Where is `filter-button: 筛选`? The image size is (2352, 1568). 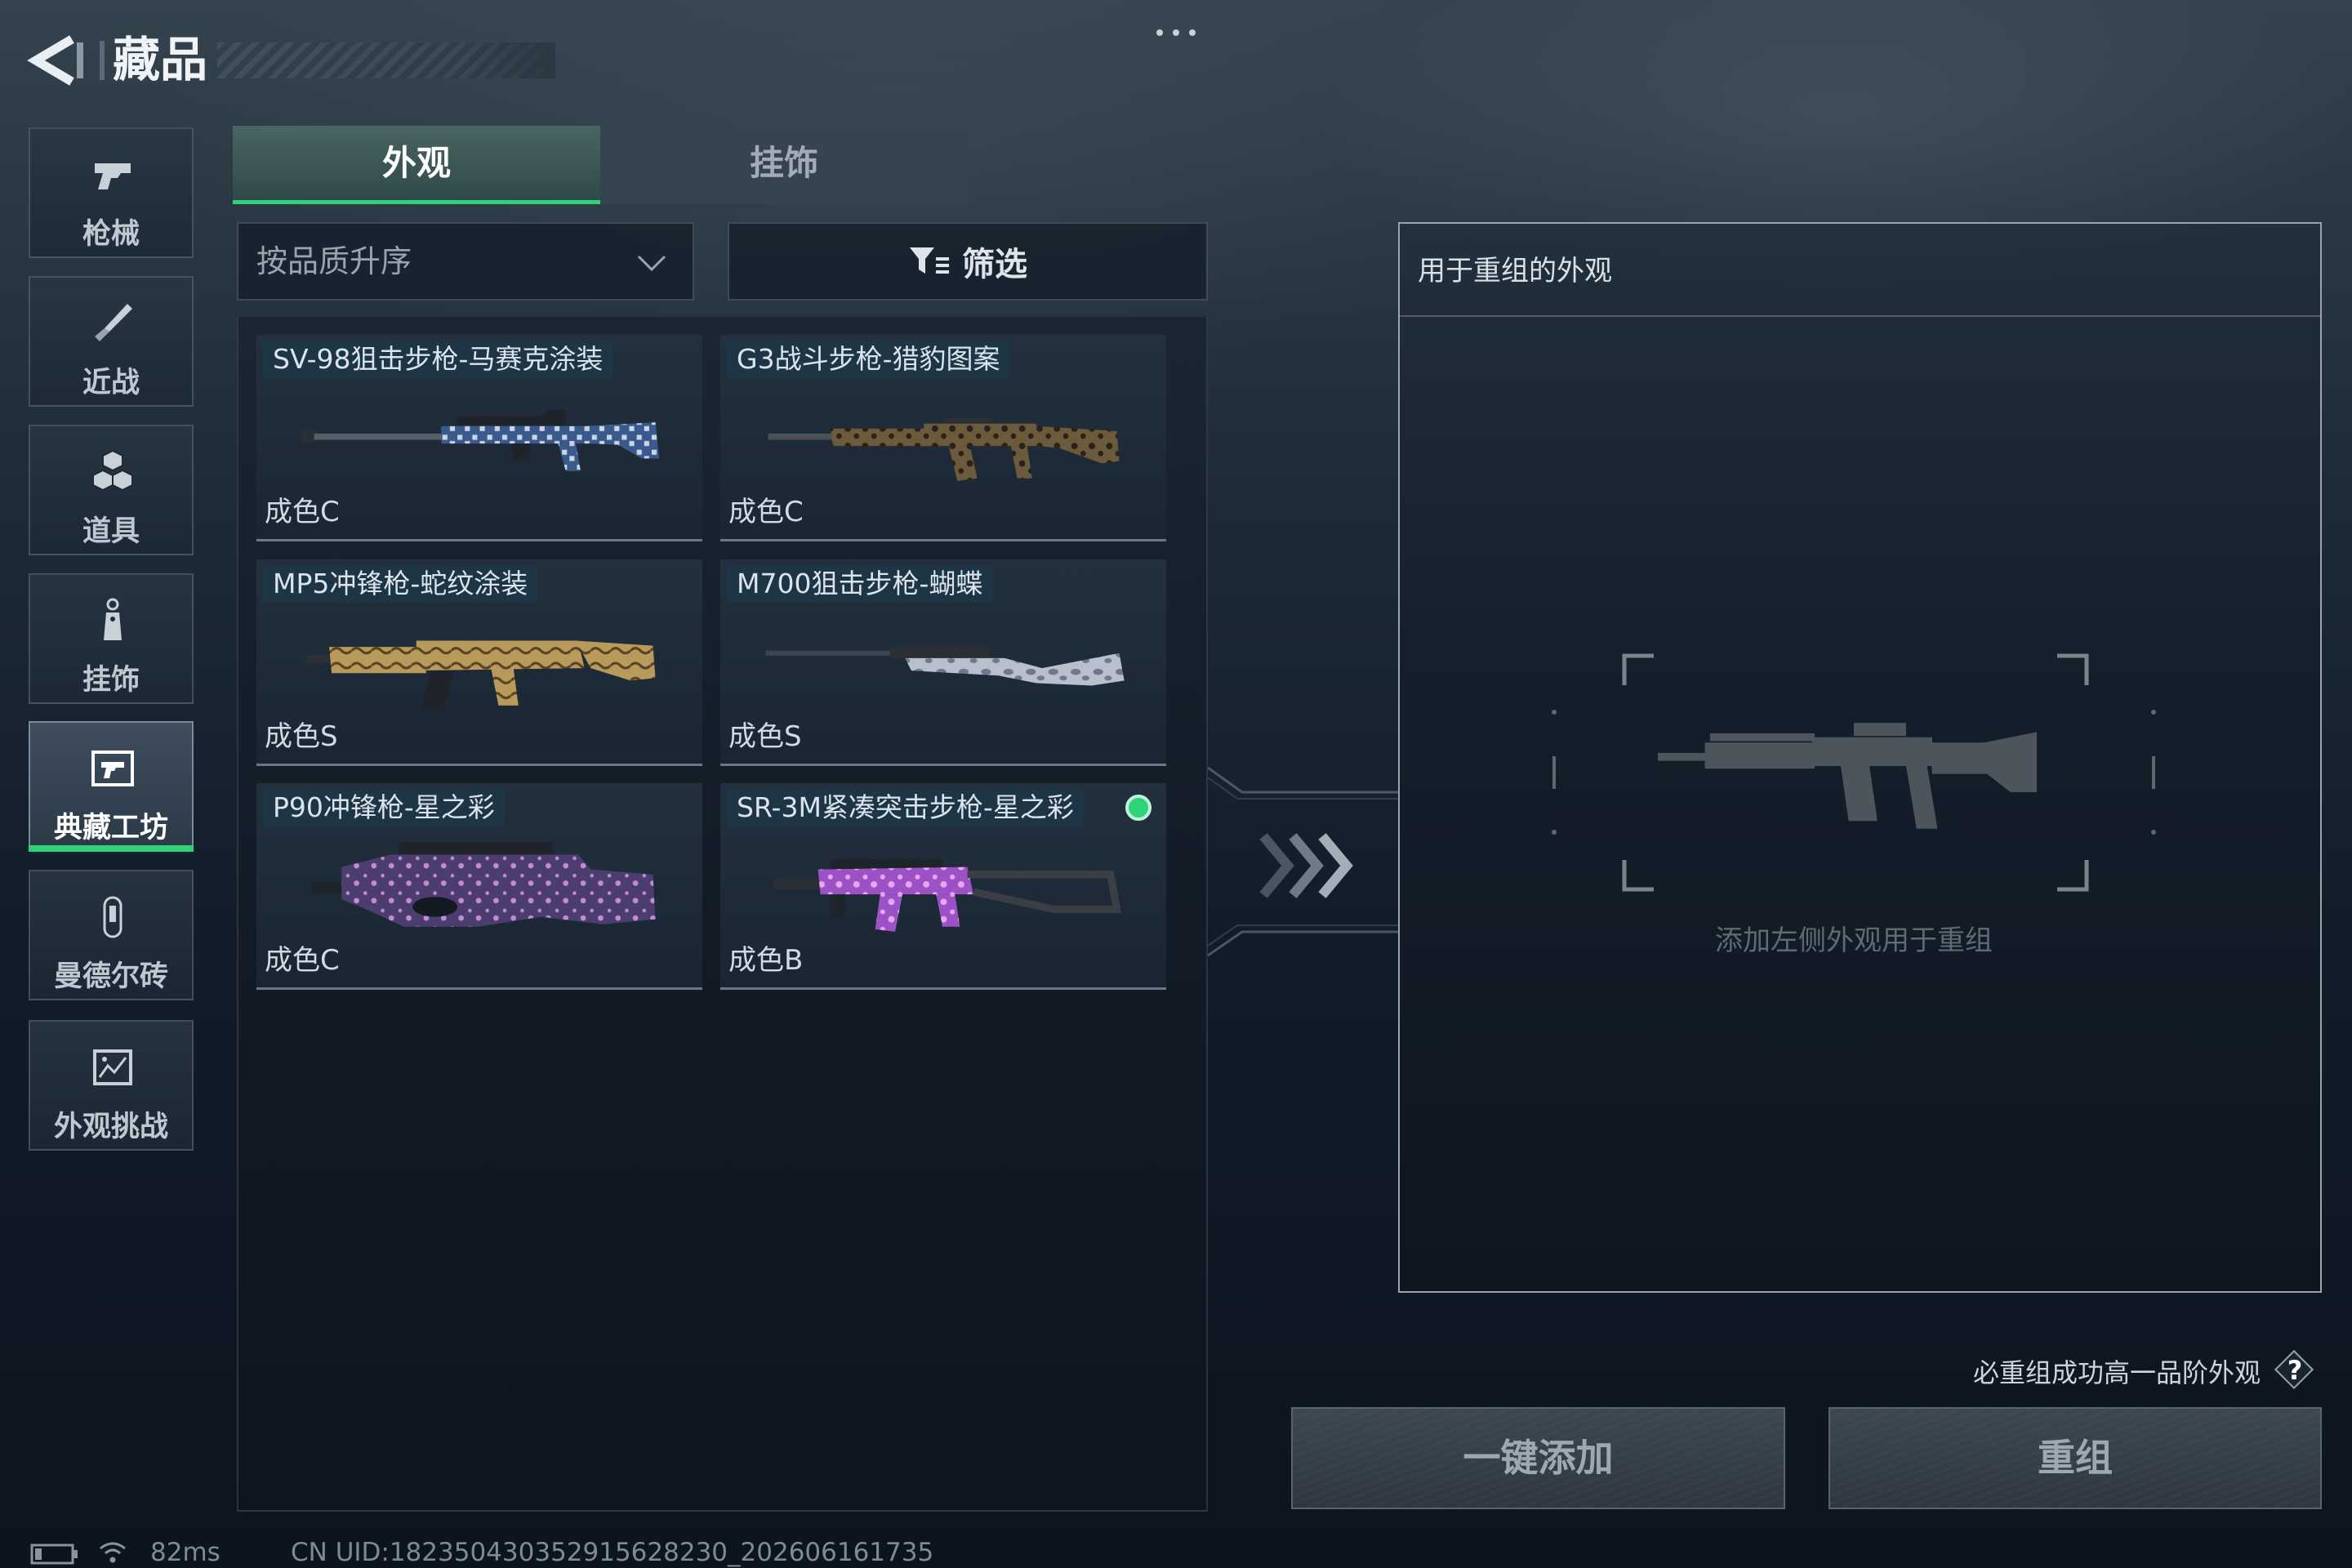
filter-button: 筛选 is located at coordinates (968, 261).